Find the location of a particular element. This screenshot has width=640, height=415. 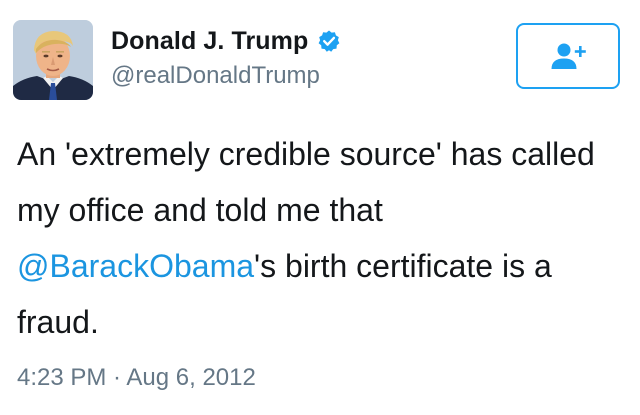

author-name-row: Donald J. Trump is located at coordinates (226, 41).